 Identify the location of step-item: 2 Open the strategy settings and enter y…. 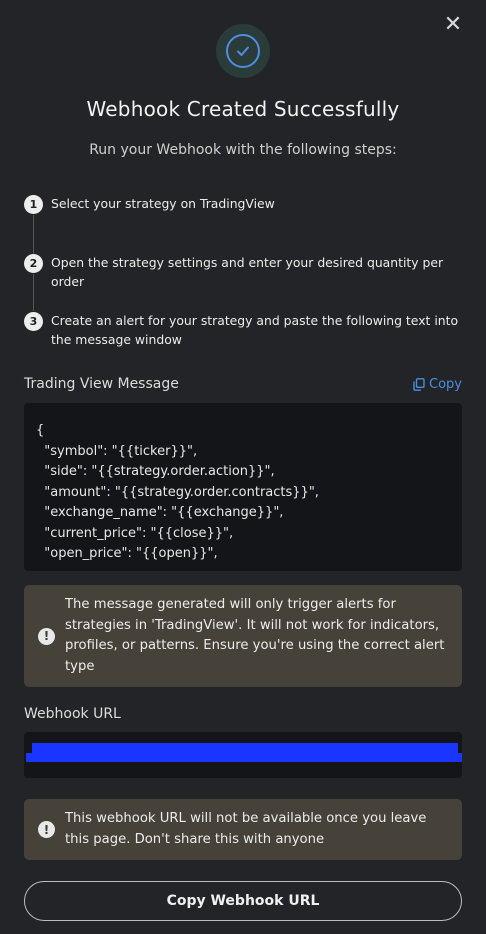
(244, 272).